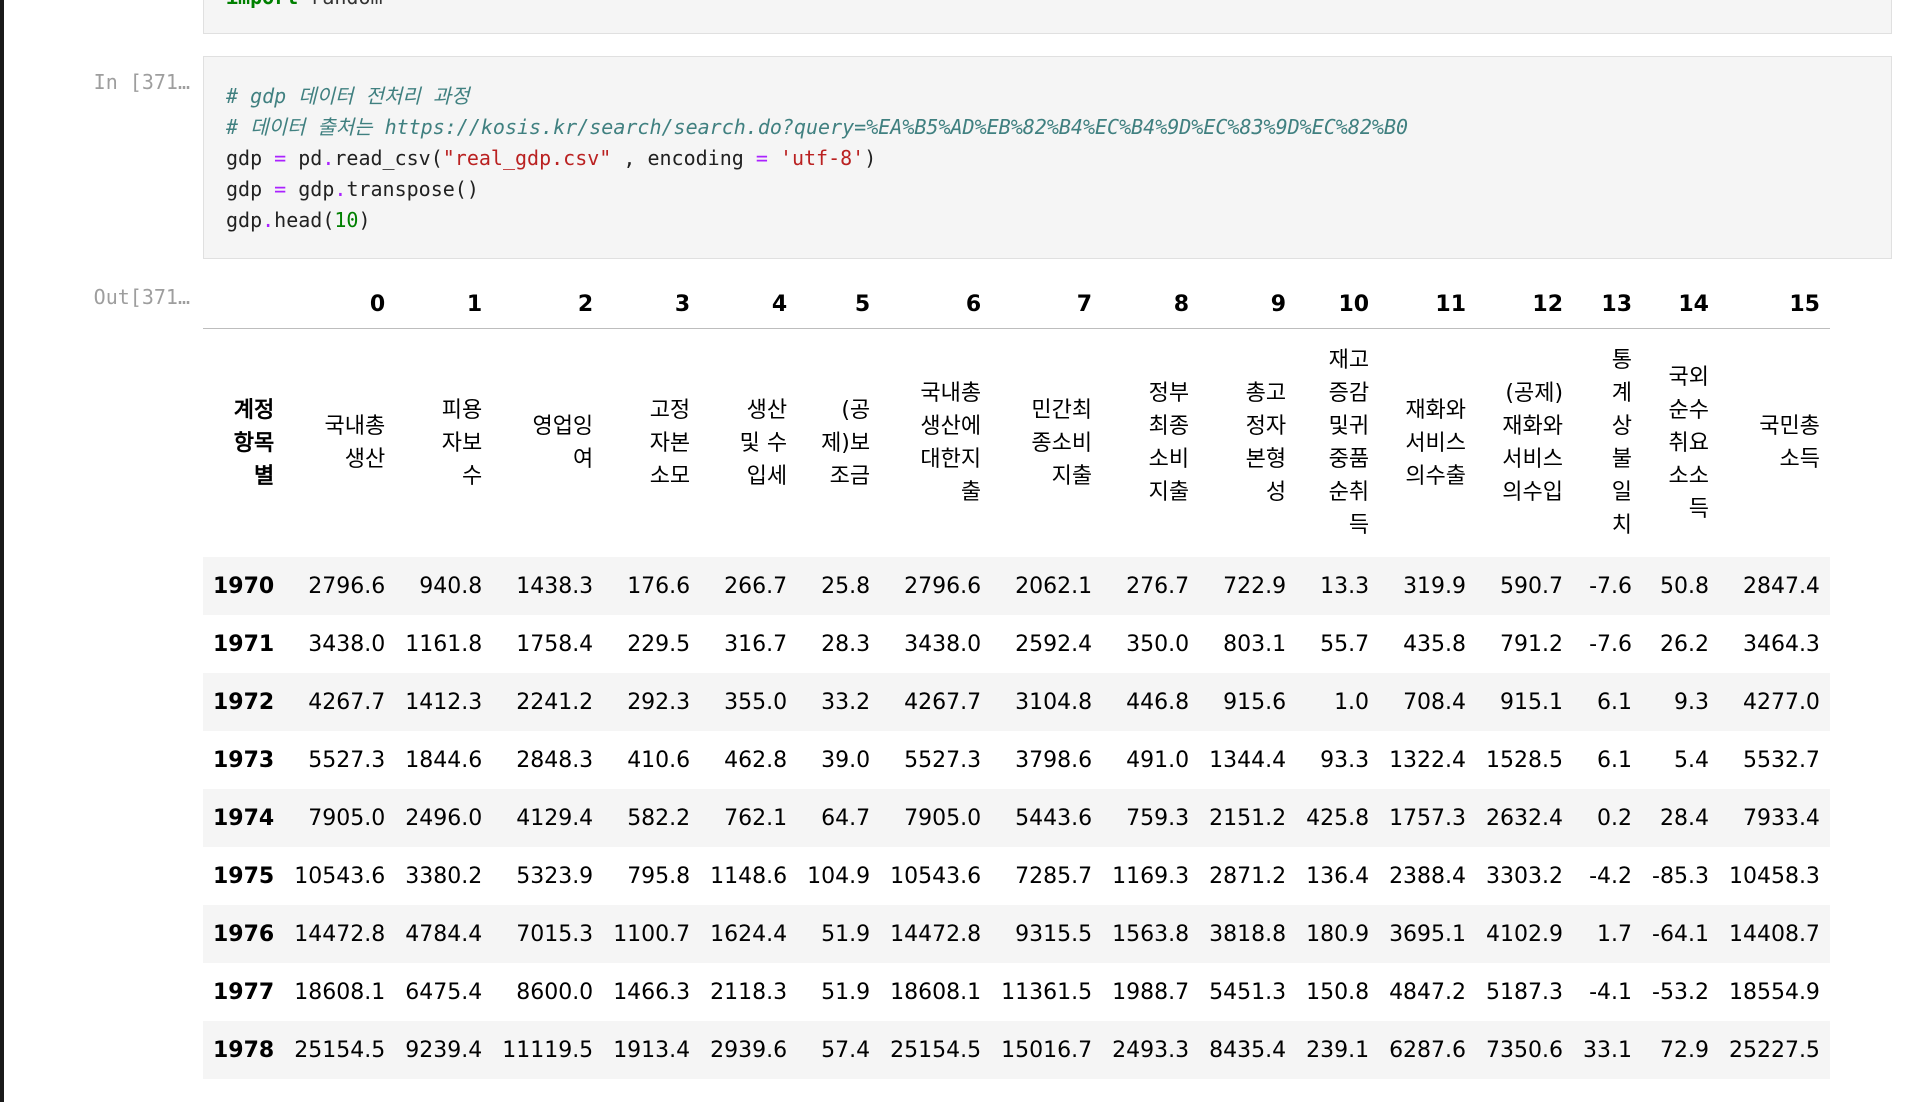 This screenshot has width=1918, height=1102. What do you see at coordinates (1047, 1050) in the screenshot?
I see `table-cell: 15016.7` at bounding box center [1047, 1050].